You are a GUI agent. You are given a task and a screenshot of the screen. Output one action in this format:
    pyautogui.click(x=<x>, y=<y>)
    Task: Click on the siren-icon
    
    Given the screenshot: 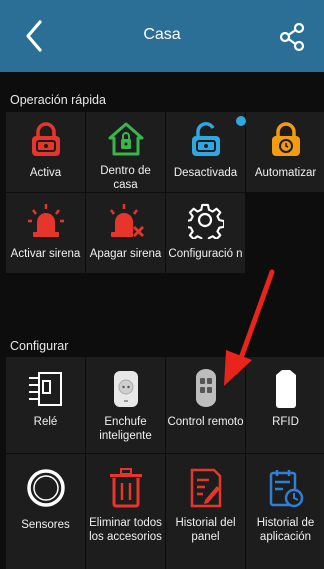 What is the action you would take?
    pyautogui.click(x=45, y=220)
    